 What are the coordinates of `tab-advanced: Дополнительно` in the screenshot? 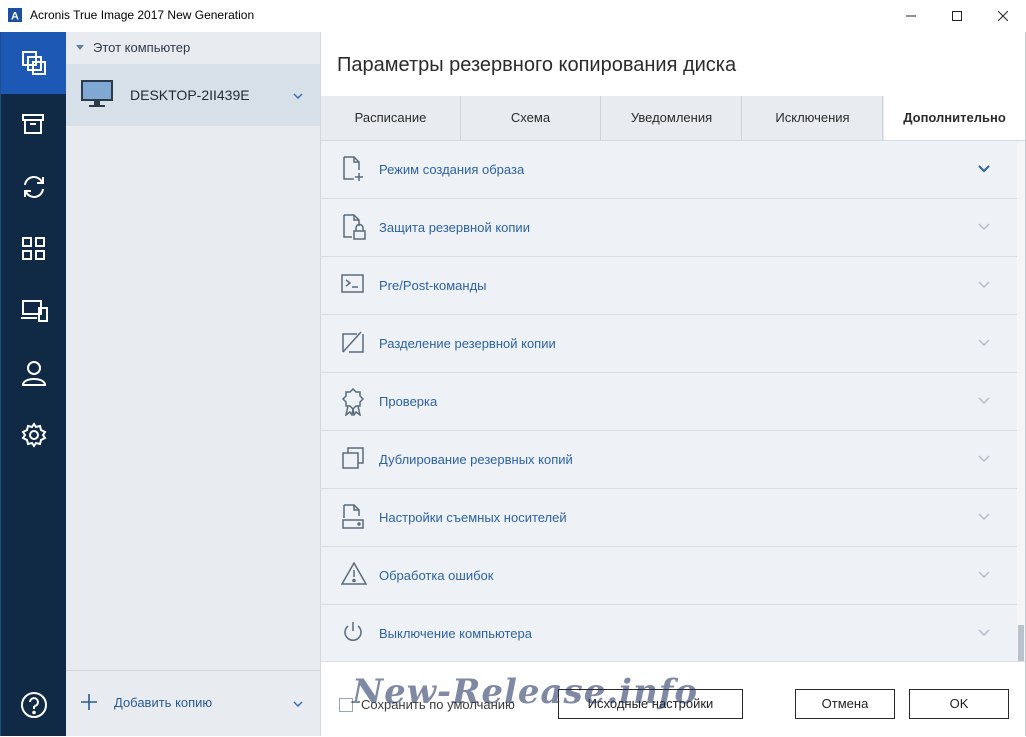 It's located at (954, 118).